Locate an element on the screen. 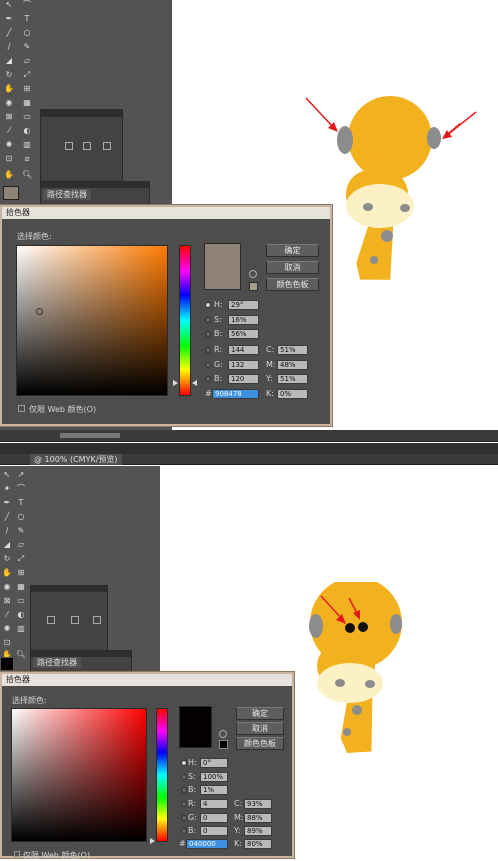  b-field: 1% is located at coordinates (214, 790).